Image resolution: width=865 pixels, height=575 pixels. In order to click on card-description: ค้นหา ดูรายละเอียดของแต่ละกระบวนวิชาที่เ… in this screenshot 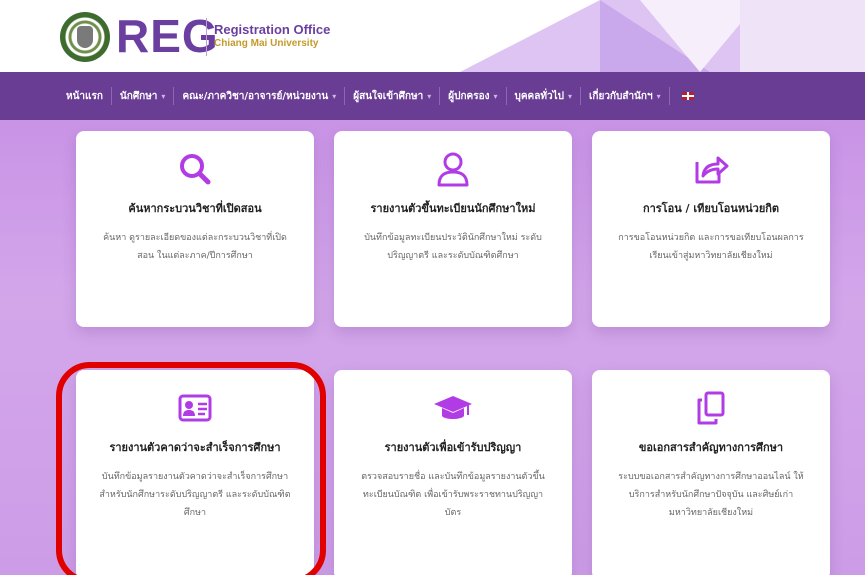, I will do `click(195, 247)`.